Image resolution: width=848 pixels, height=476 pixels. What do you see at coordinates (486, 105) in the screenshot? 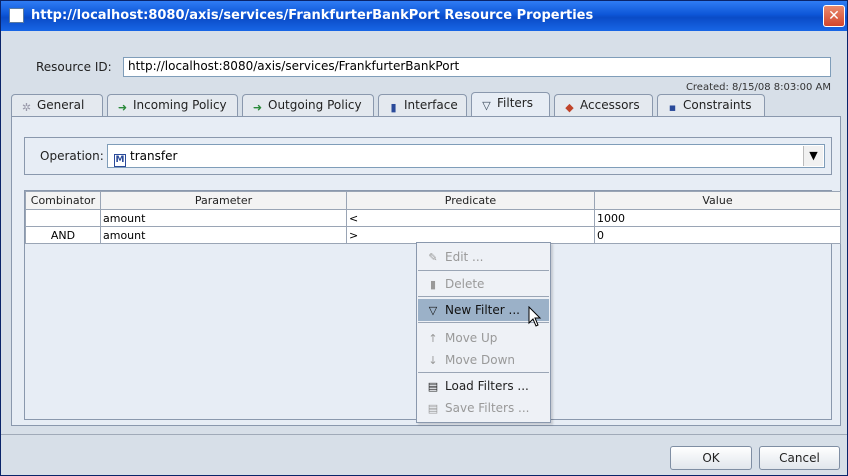
I see `filter-icon: ▽` at bounding box center [486, 105].